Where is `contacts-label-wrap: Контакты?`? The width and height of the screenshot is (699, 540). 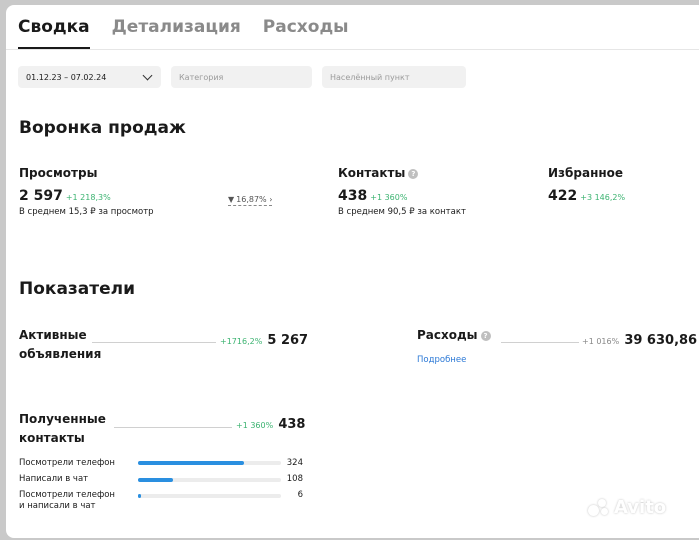
contacts-label-wrap: Контакты? is located at coordinates (378, 173).